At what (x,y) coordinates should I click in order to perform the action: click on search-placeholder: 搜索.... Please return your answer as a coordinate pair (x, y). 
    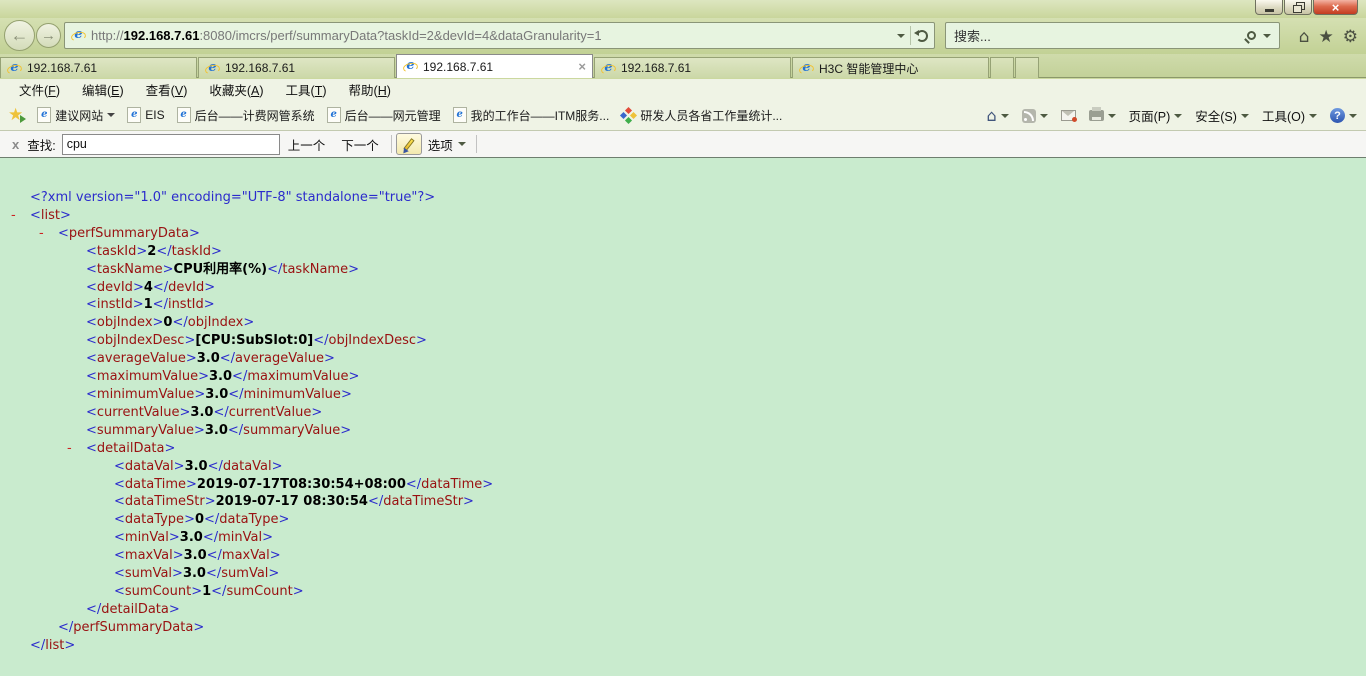
    Looking at the image, I should click on (1100, 35).